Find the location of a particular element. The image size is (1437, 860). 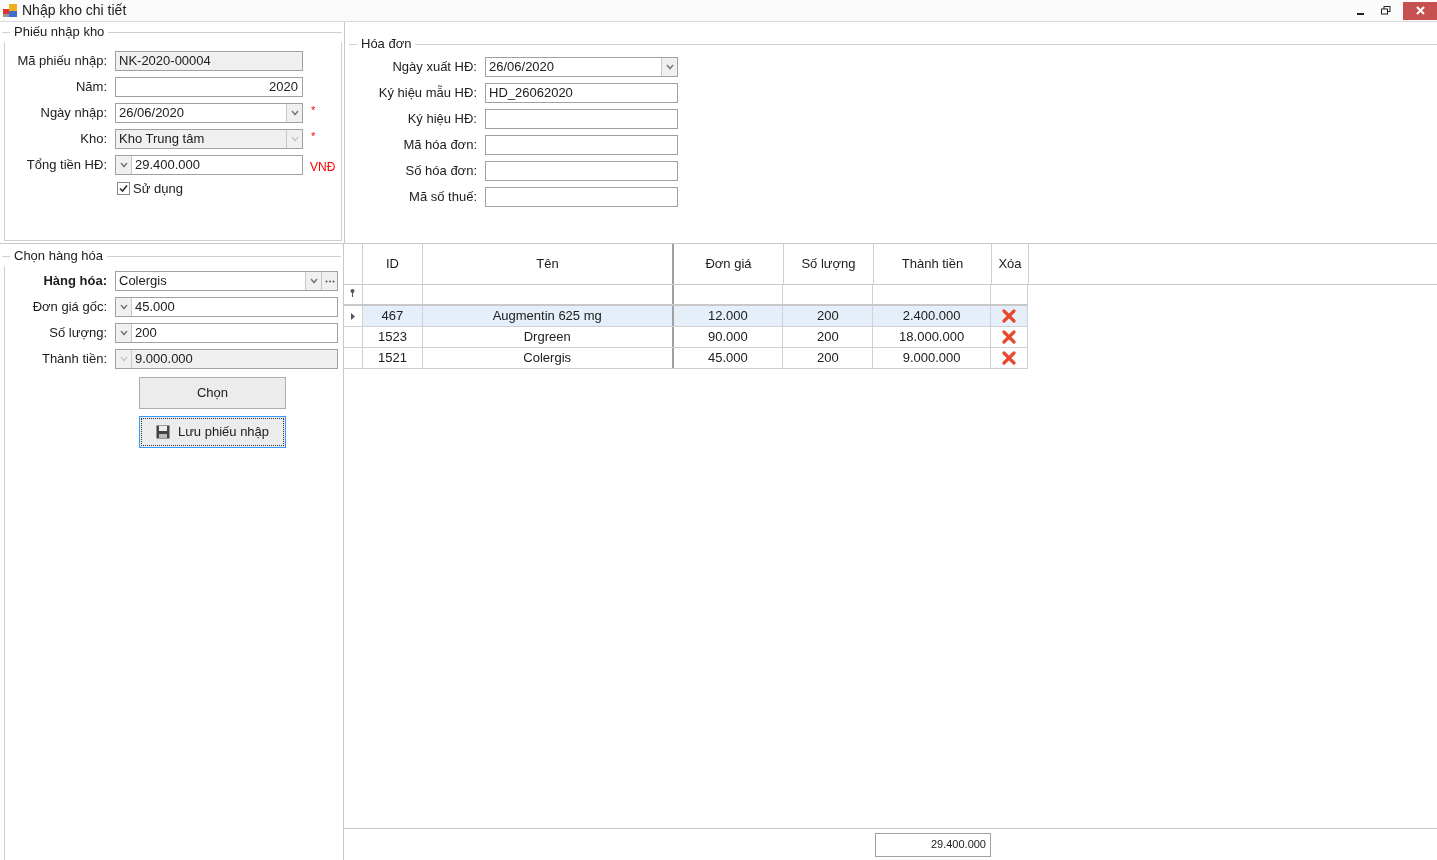

table-cell: Colergis is located at coordinates (548, 358).